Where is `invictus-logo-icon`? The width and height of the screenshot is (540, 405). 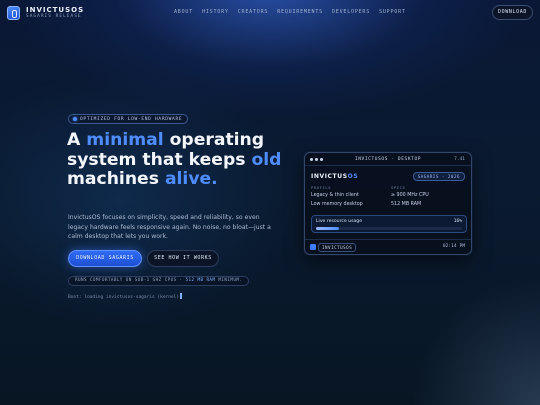
invictus-logo-icon is located at coordinates (13, 13).